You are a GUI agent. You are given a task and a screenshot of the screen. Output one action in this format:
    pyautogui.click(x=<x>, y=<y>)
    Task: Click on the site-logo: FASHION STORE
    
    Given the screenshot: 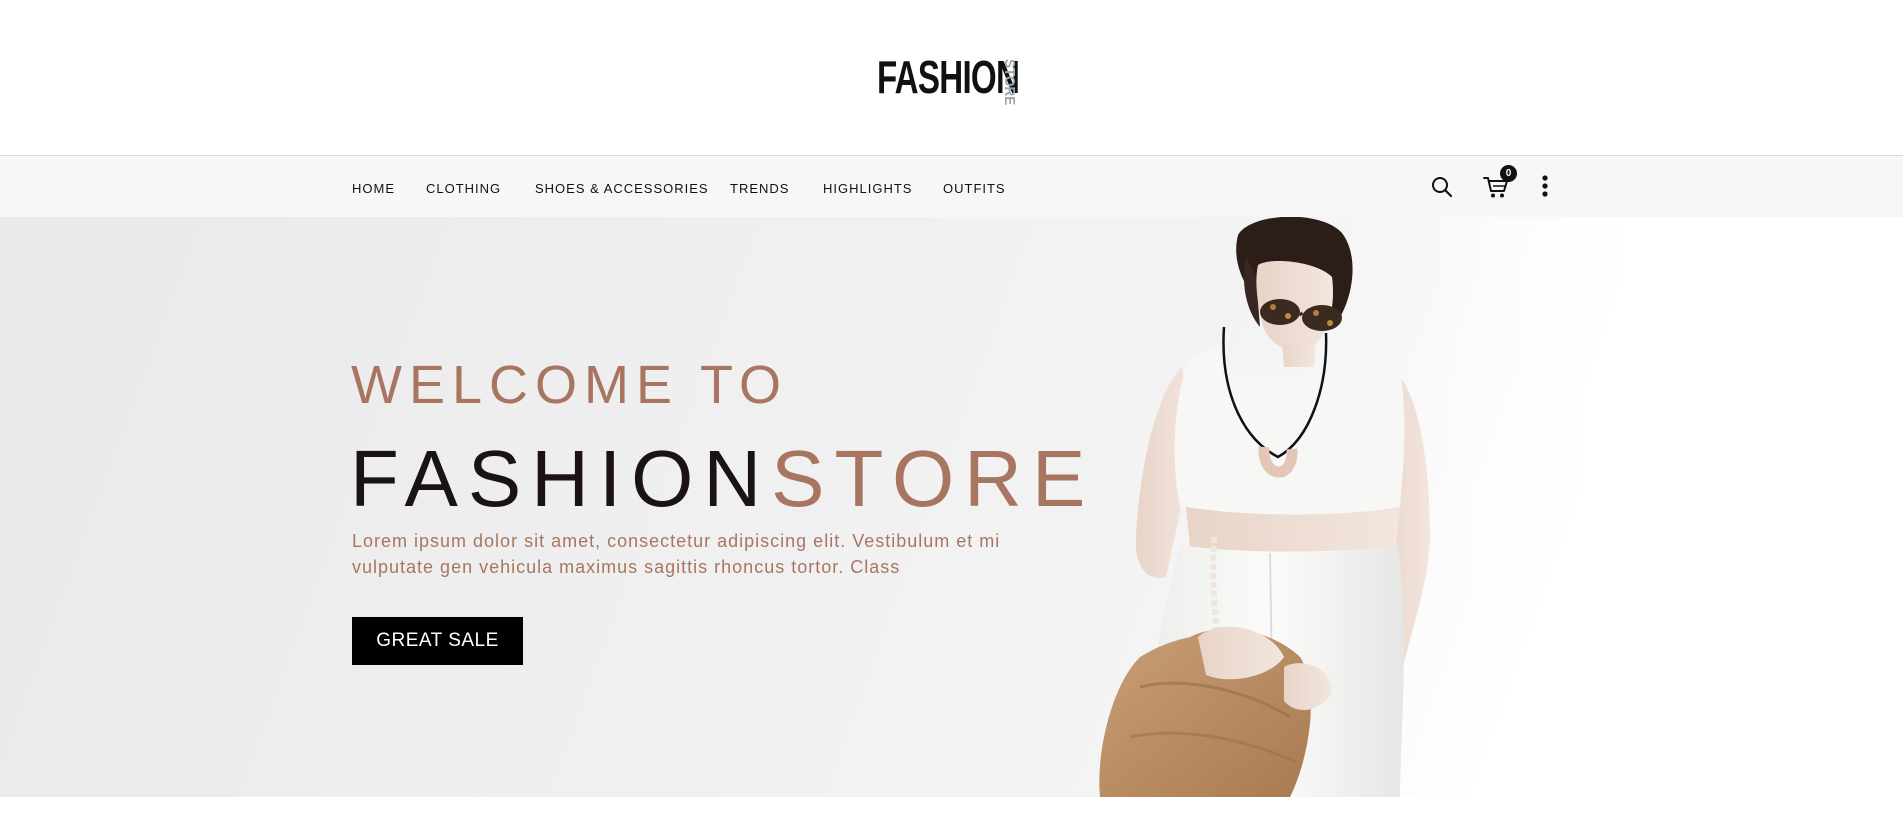 What is the action you would take?
    pyautogui.click(x=948, y=78)
    